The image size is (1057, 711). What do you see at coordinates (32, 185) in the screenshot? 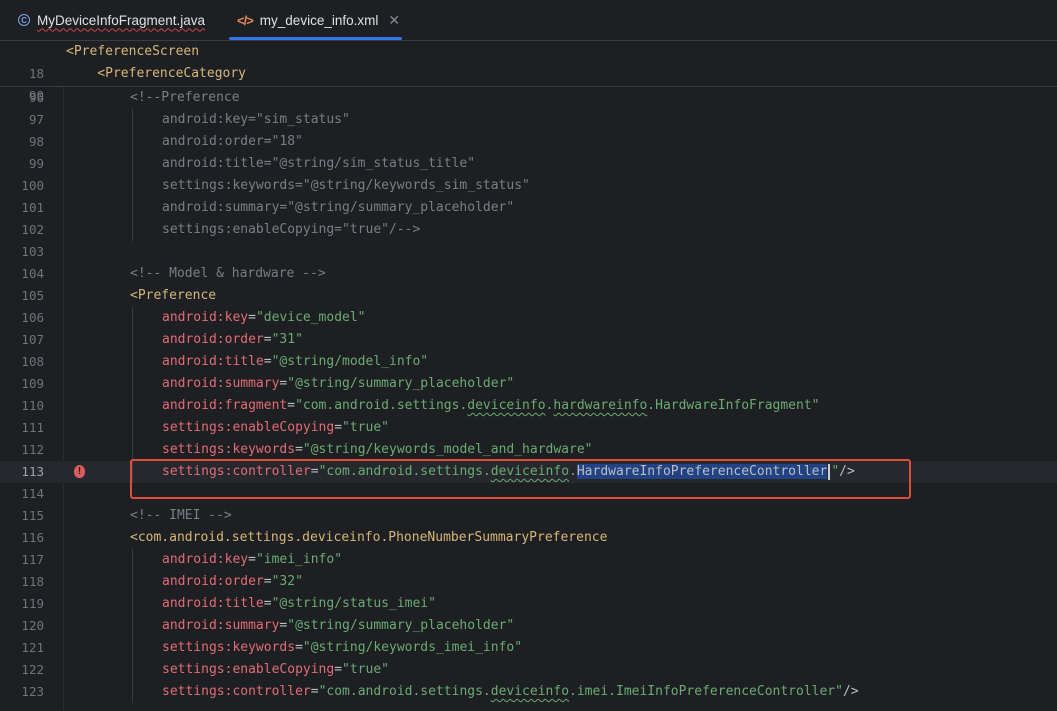
I see `line-number: 100` at bounding box center [32, 185].